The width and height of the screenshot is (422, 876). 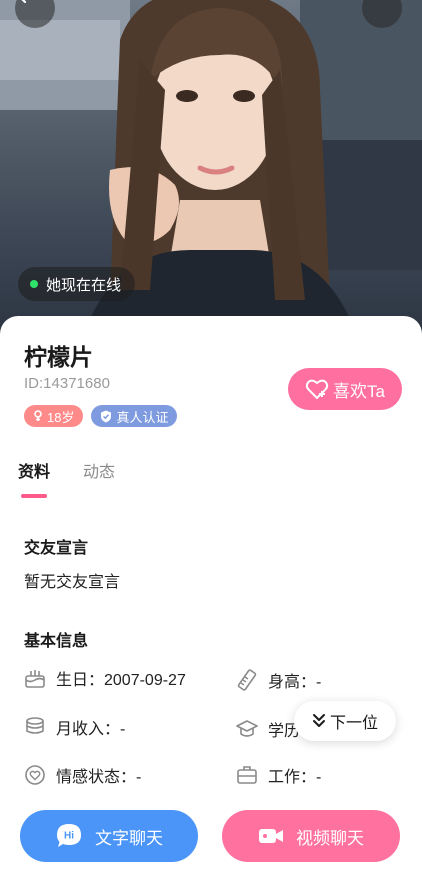 I want to click on profile-tags: 18岁 真人认证, so click(x=101, y=416).